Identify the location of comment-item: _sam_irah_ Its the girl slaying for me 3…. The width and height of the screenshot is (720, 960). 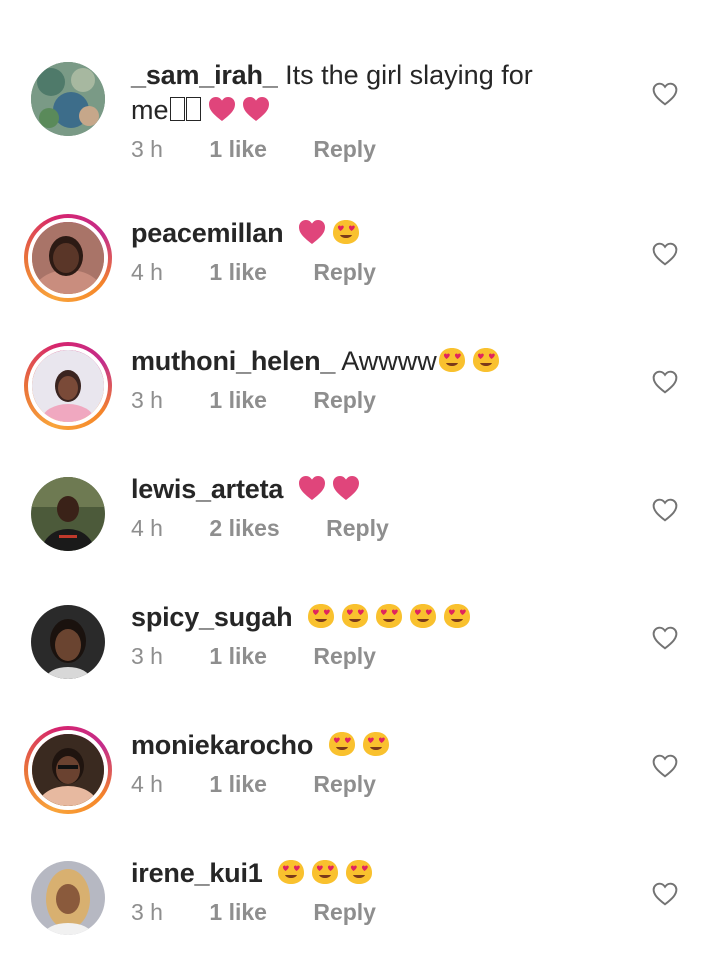
(360, 113).